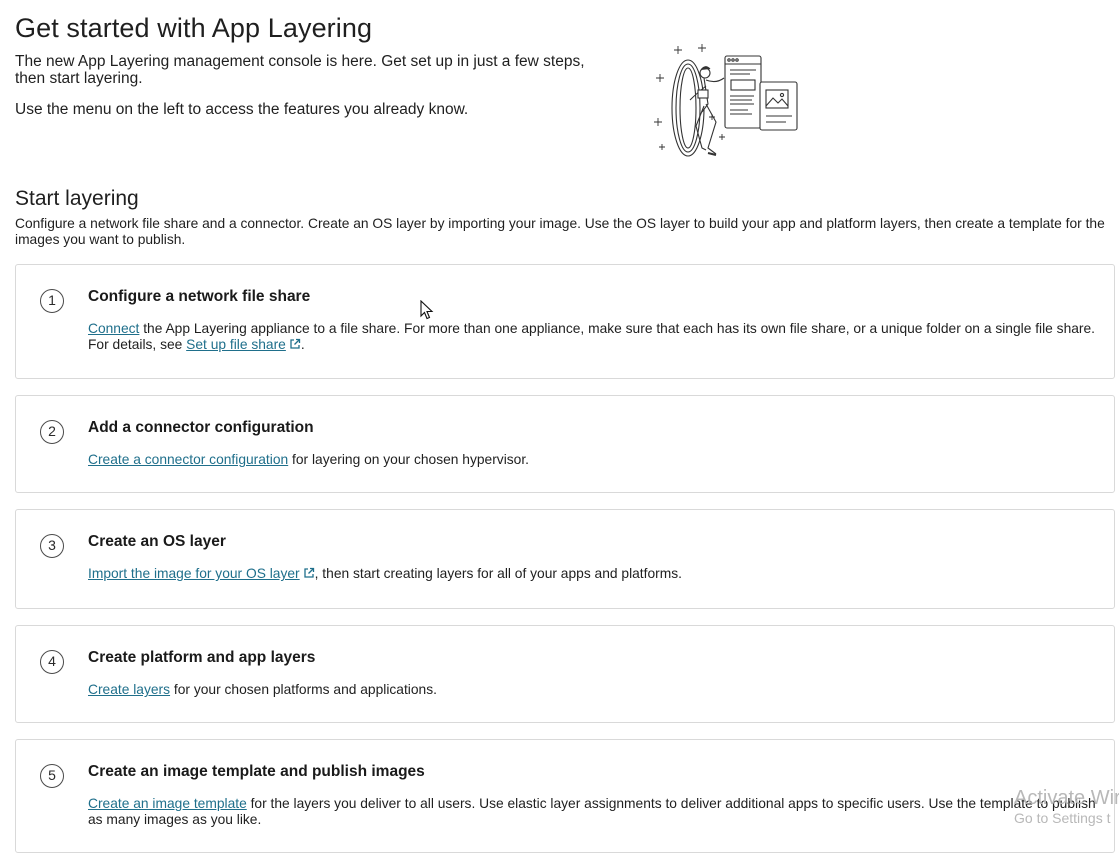 The height and width of the screenshot is (856, 1119). I want to click on step-title-3: Create an OS layer, so click(157, 541).